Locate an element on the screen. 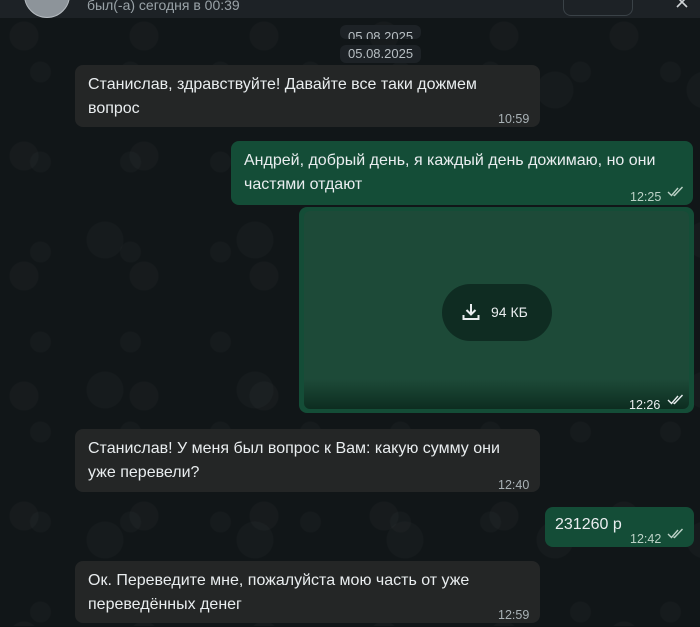 This screenshot has width=700, height=627. message-time: 12:26 is located at coordinates (645, 405).